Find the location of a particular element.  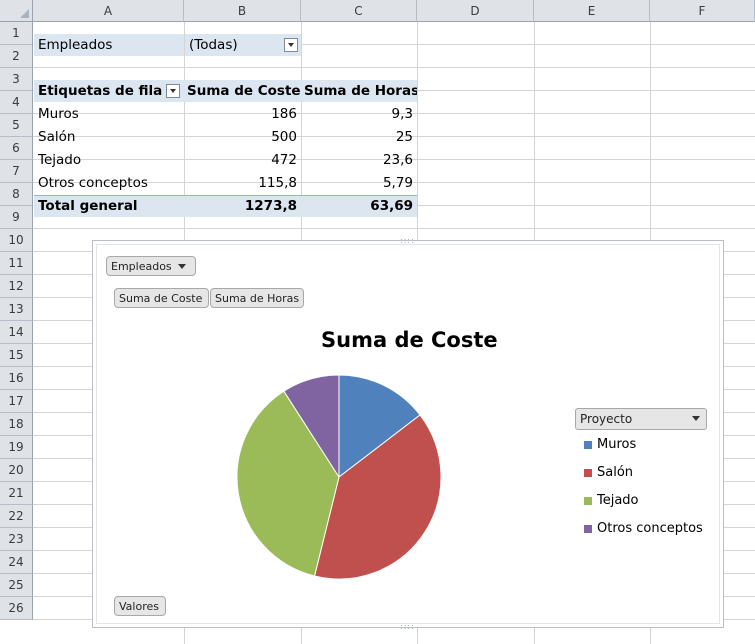

legend-label: Otros conceptos is located at coordinates (650, 528).